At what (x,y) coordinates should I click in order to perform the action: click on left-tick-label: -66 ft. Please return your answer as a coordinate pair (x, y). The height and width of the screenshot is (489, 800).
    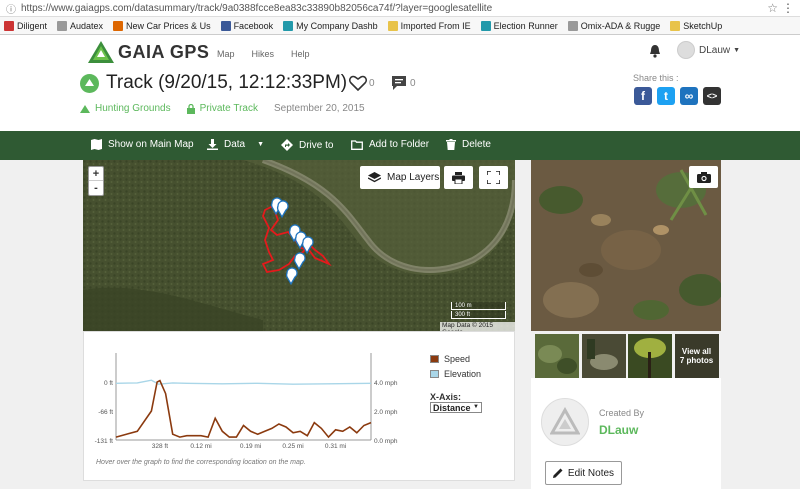
    Looking at the image, I should click on (105, 412).